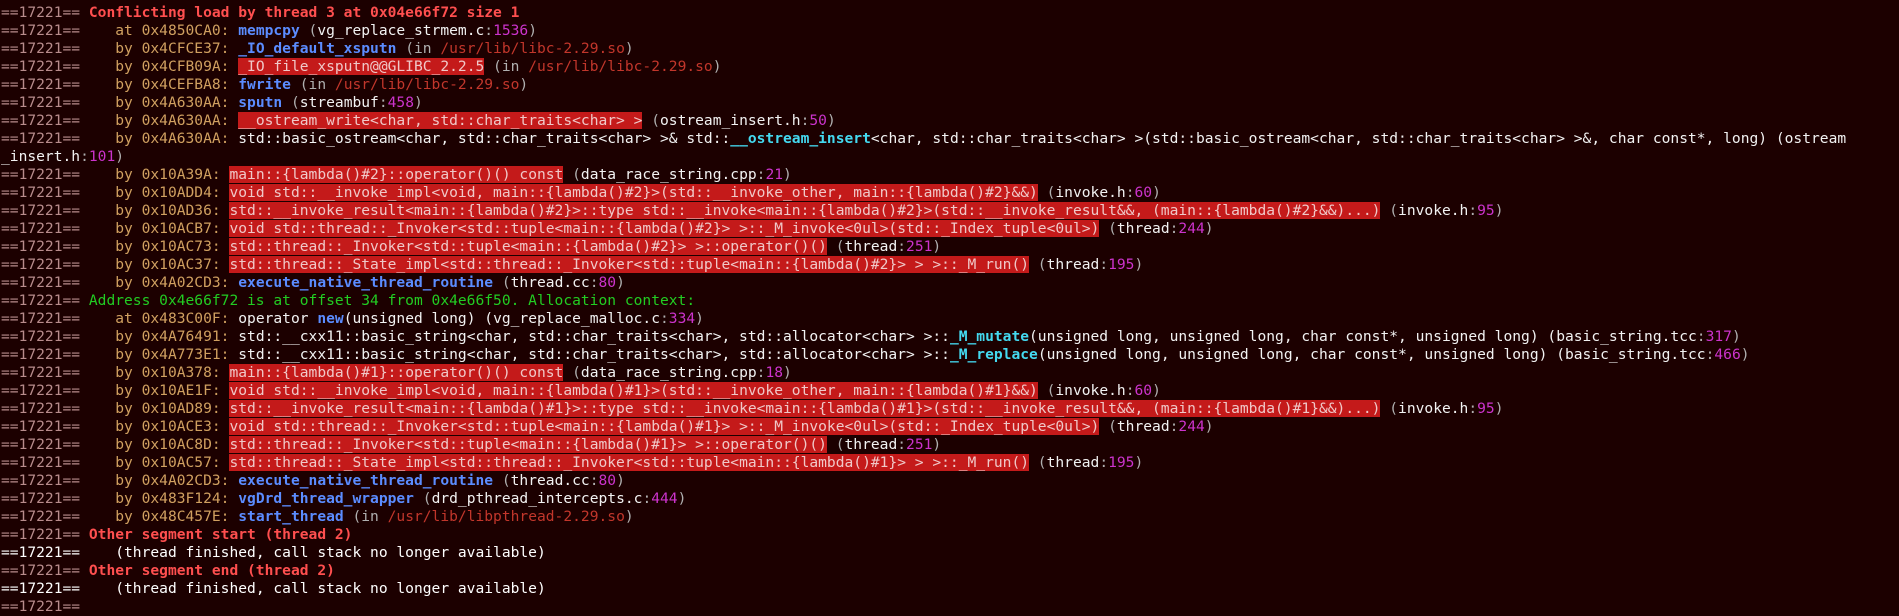  I want to click on log-text: by 0x10ACB7:, so click(172, 228).